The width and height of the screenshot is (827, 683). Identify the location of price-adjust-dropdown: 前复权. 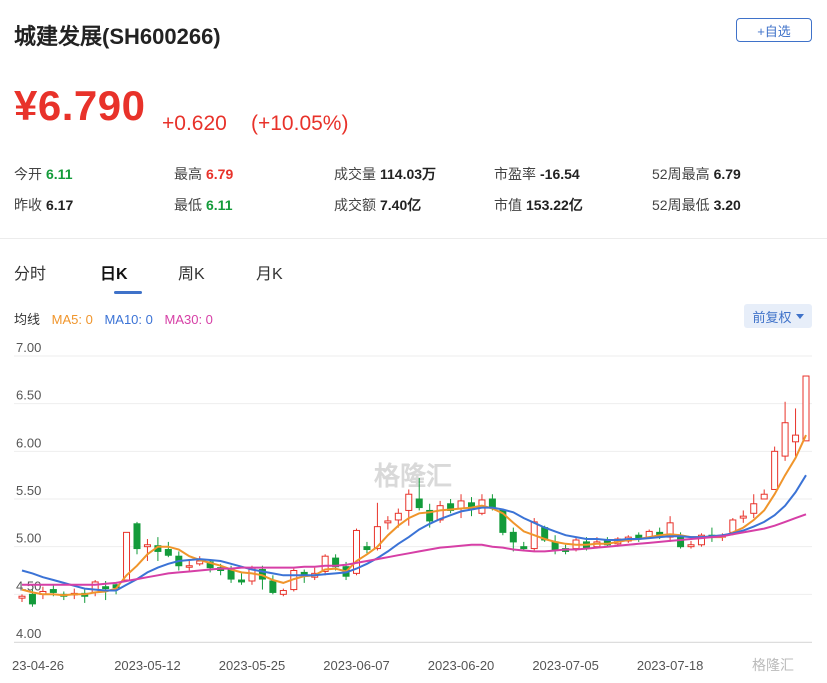
(778, 316).